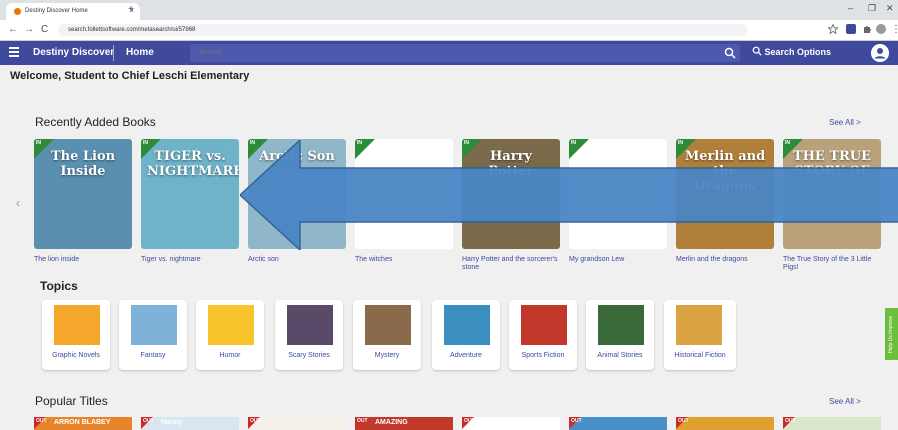 Image resolution: width=898 pixels, height=430 pixels. I want to click on popular-book-cover: OUT AMAZING, so click(404, 423).